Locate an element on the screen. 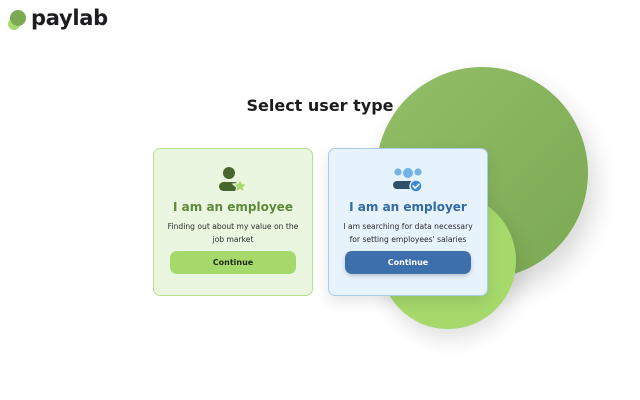 The height and width of the screenshot is (400, 640). employer-card-title: I am an employer is located at coordinates (408, 207).